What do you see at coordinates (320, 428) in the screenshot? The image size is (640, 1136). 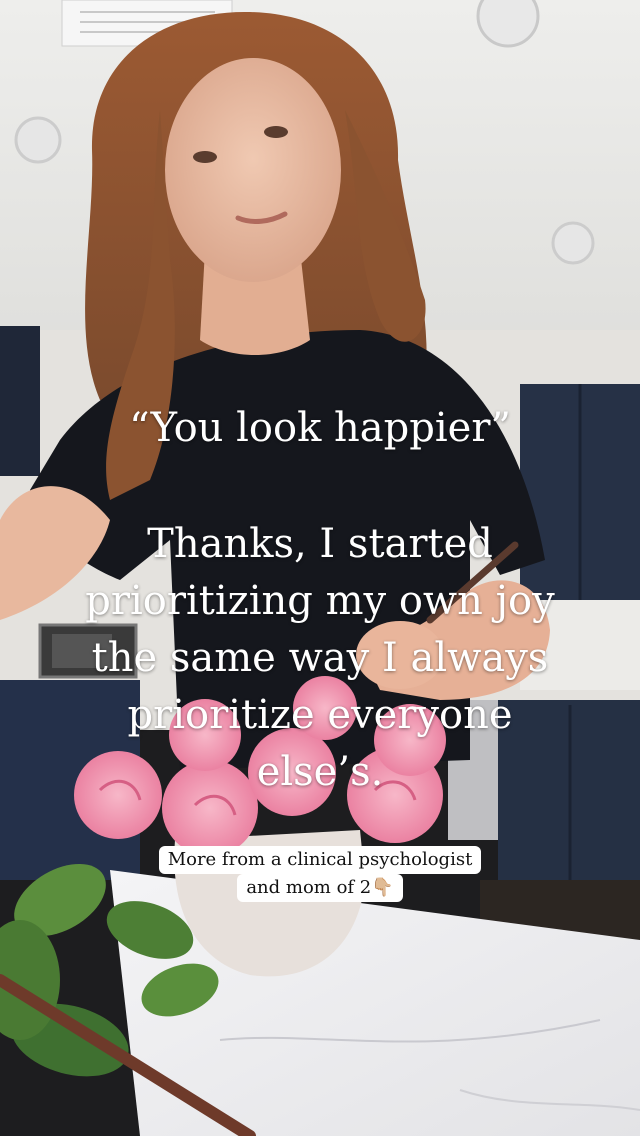 I see `overlay-quote: “You look happier”` at bounding box center [320, 428].